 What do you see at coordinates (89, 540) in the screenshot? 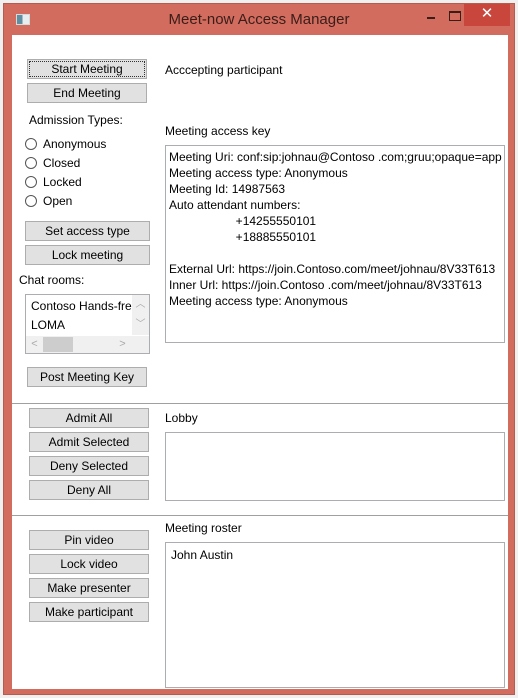
I see `pin-video-button: Pin video` at bounding box center [89, 540].